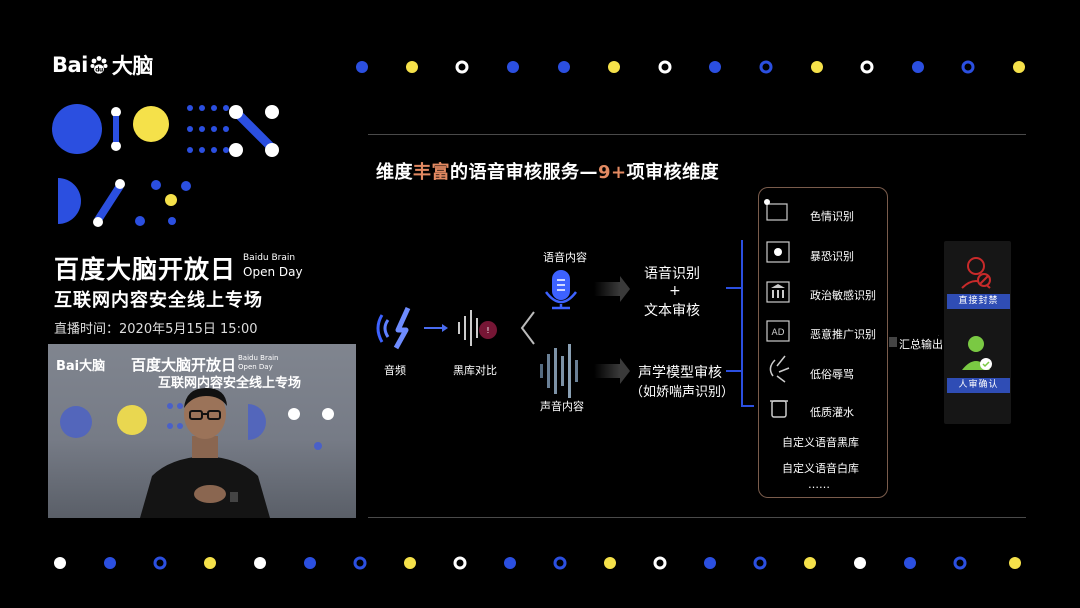 Image resolution: width=1080 pixels, height=608 pixels. Describe the element at coordinates (921, 344) in the screenshot. I see `summary-output-label: 汇总输出` at that location.